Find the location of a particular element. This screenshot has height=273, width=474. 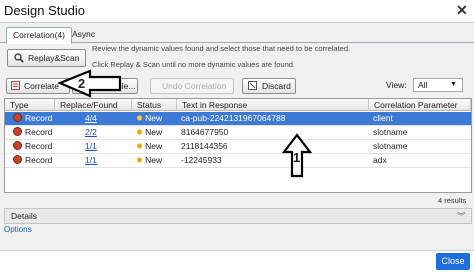

annotation-number-2: 2 is located at coordinates (82, 83).